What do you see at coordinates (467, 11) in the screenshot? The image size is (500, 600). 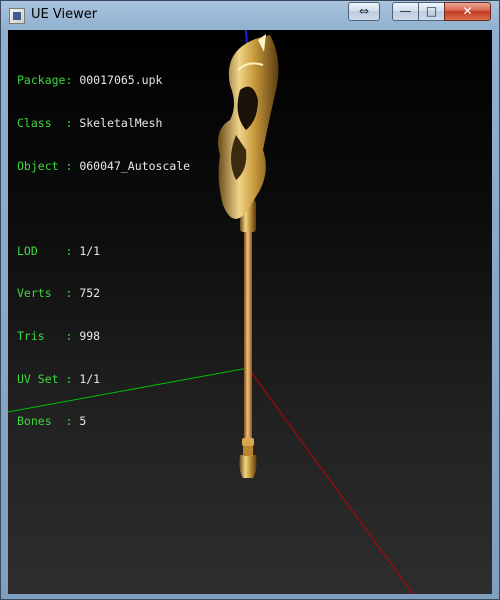 I see `close-button: ✕` at bounding box center [467, 11].